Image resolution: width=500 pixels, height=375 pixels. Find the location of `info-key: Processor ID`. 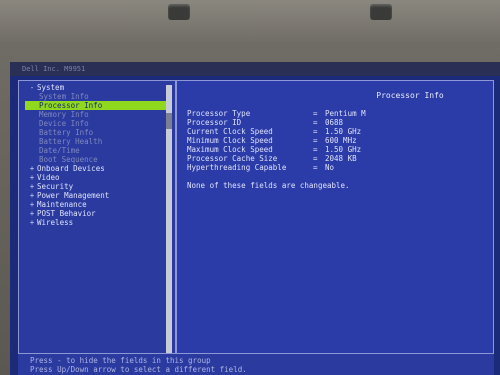

info-key: Processor ID is located at coordinates (214, 122).